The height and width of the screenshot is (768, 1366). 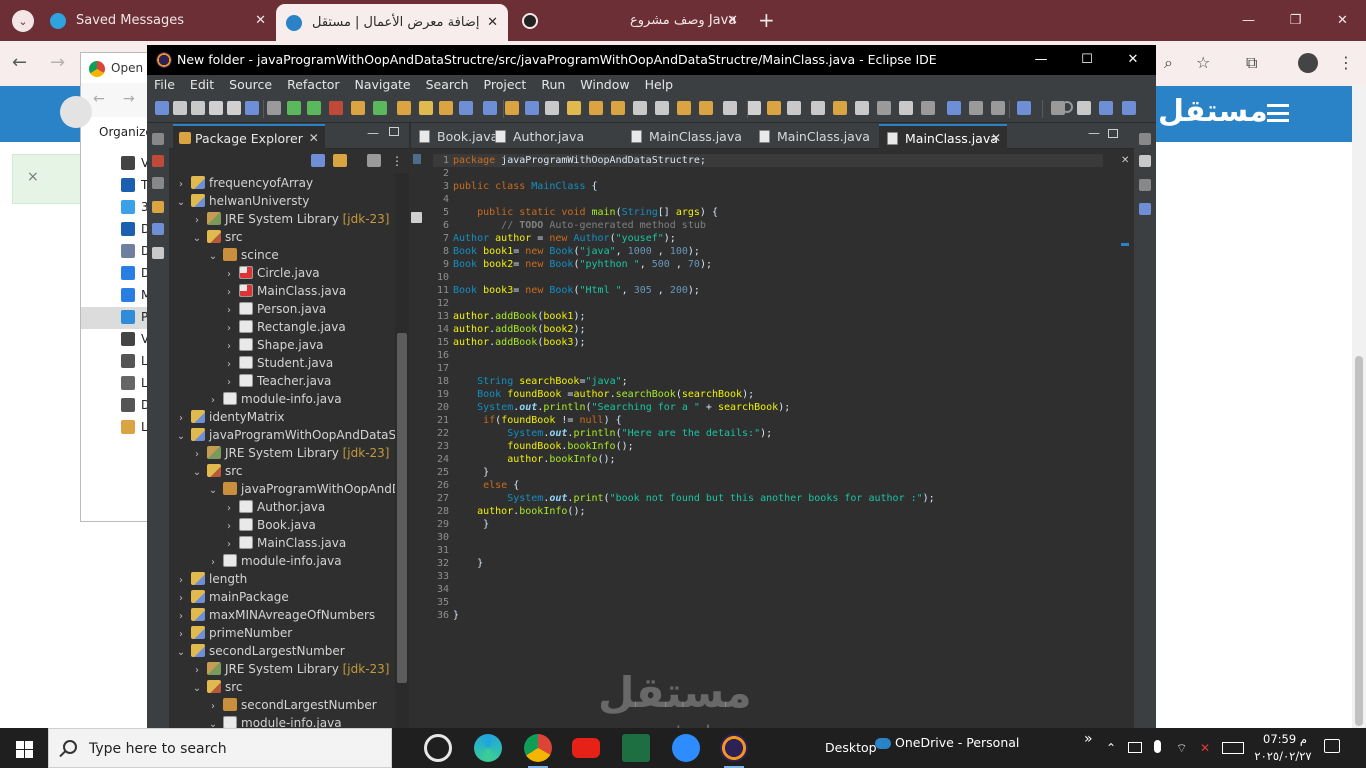 I want to click on code-line: 13 author.addBook(book1);, so click(x=773, y=316).